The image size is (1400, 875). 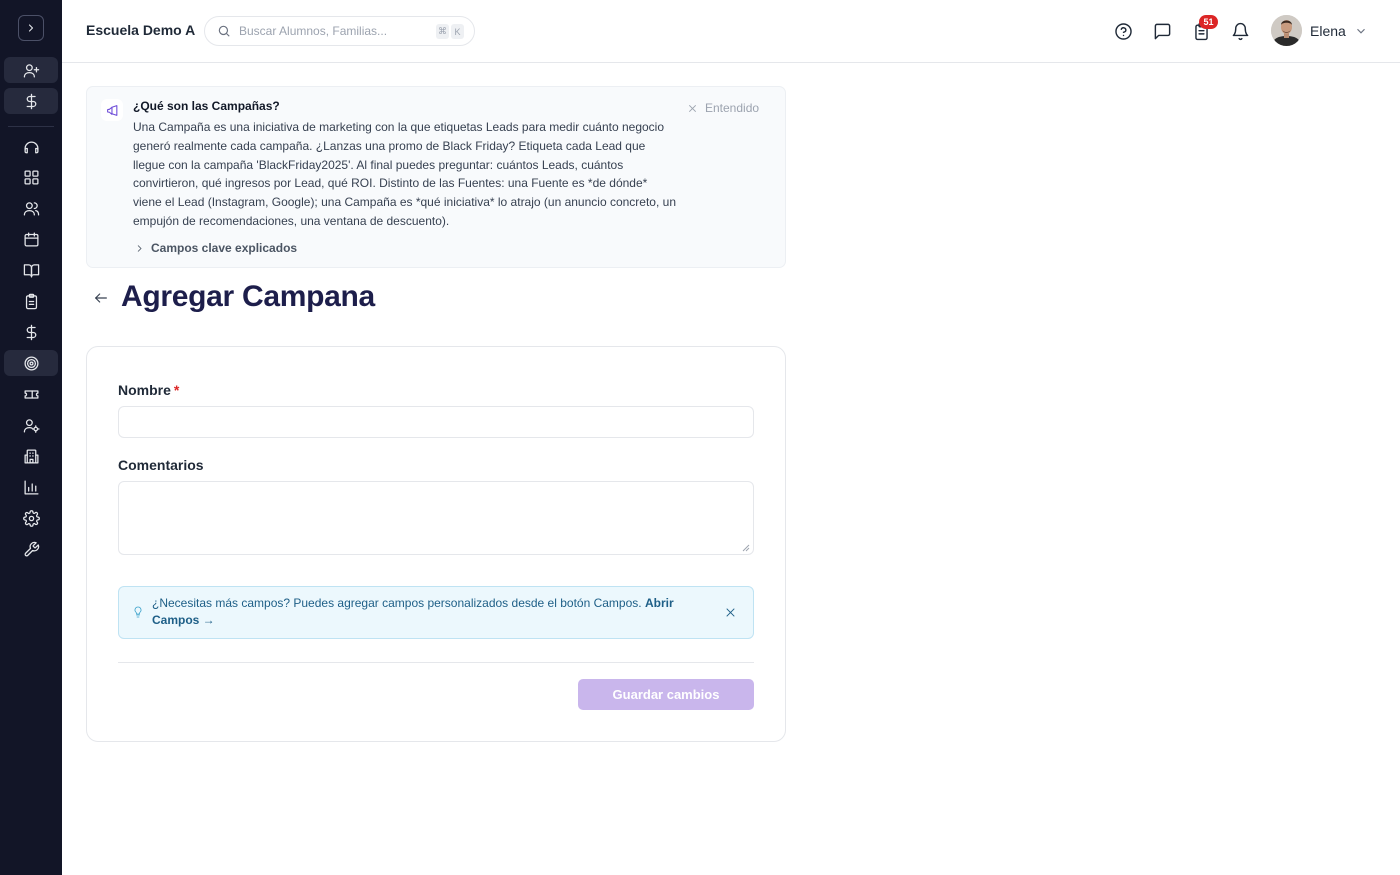 I want to click on shortcut-key-cmd: ⌘, so click(x=442, y=31).